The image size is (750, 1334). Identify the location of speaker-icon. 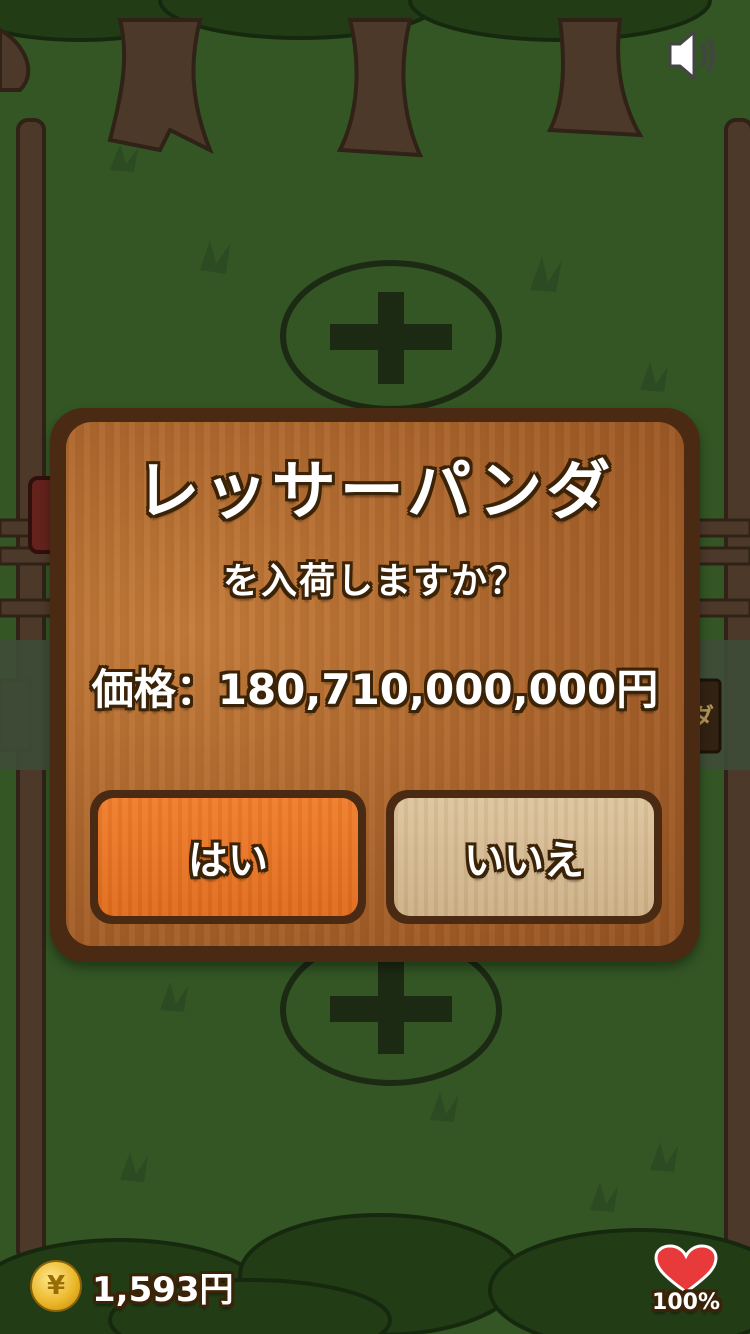
(695, 55).